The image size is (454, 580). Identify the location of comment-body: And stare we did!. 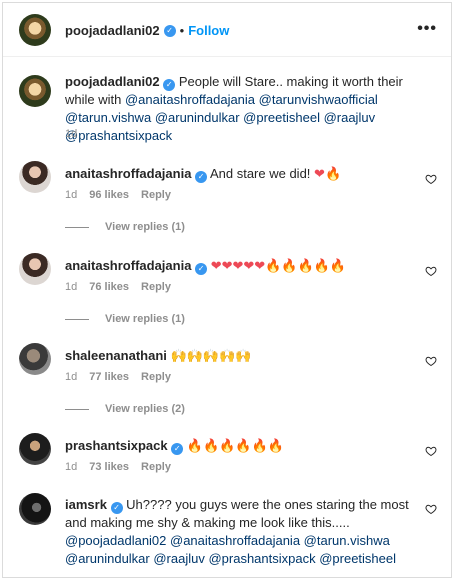
(260, 173).